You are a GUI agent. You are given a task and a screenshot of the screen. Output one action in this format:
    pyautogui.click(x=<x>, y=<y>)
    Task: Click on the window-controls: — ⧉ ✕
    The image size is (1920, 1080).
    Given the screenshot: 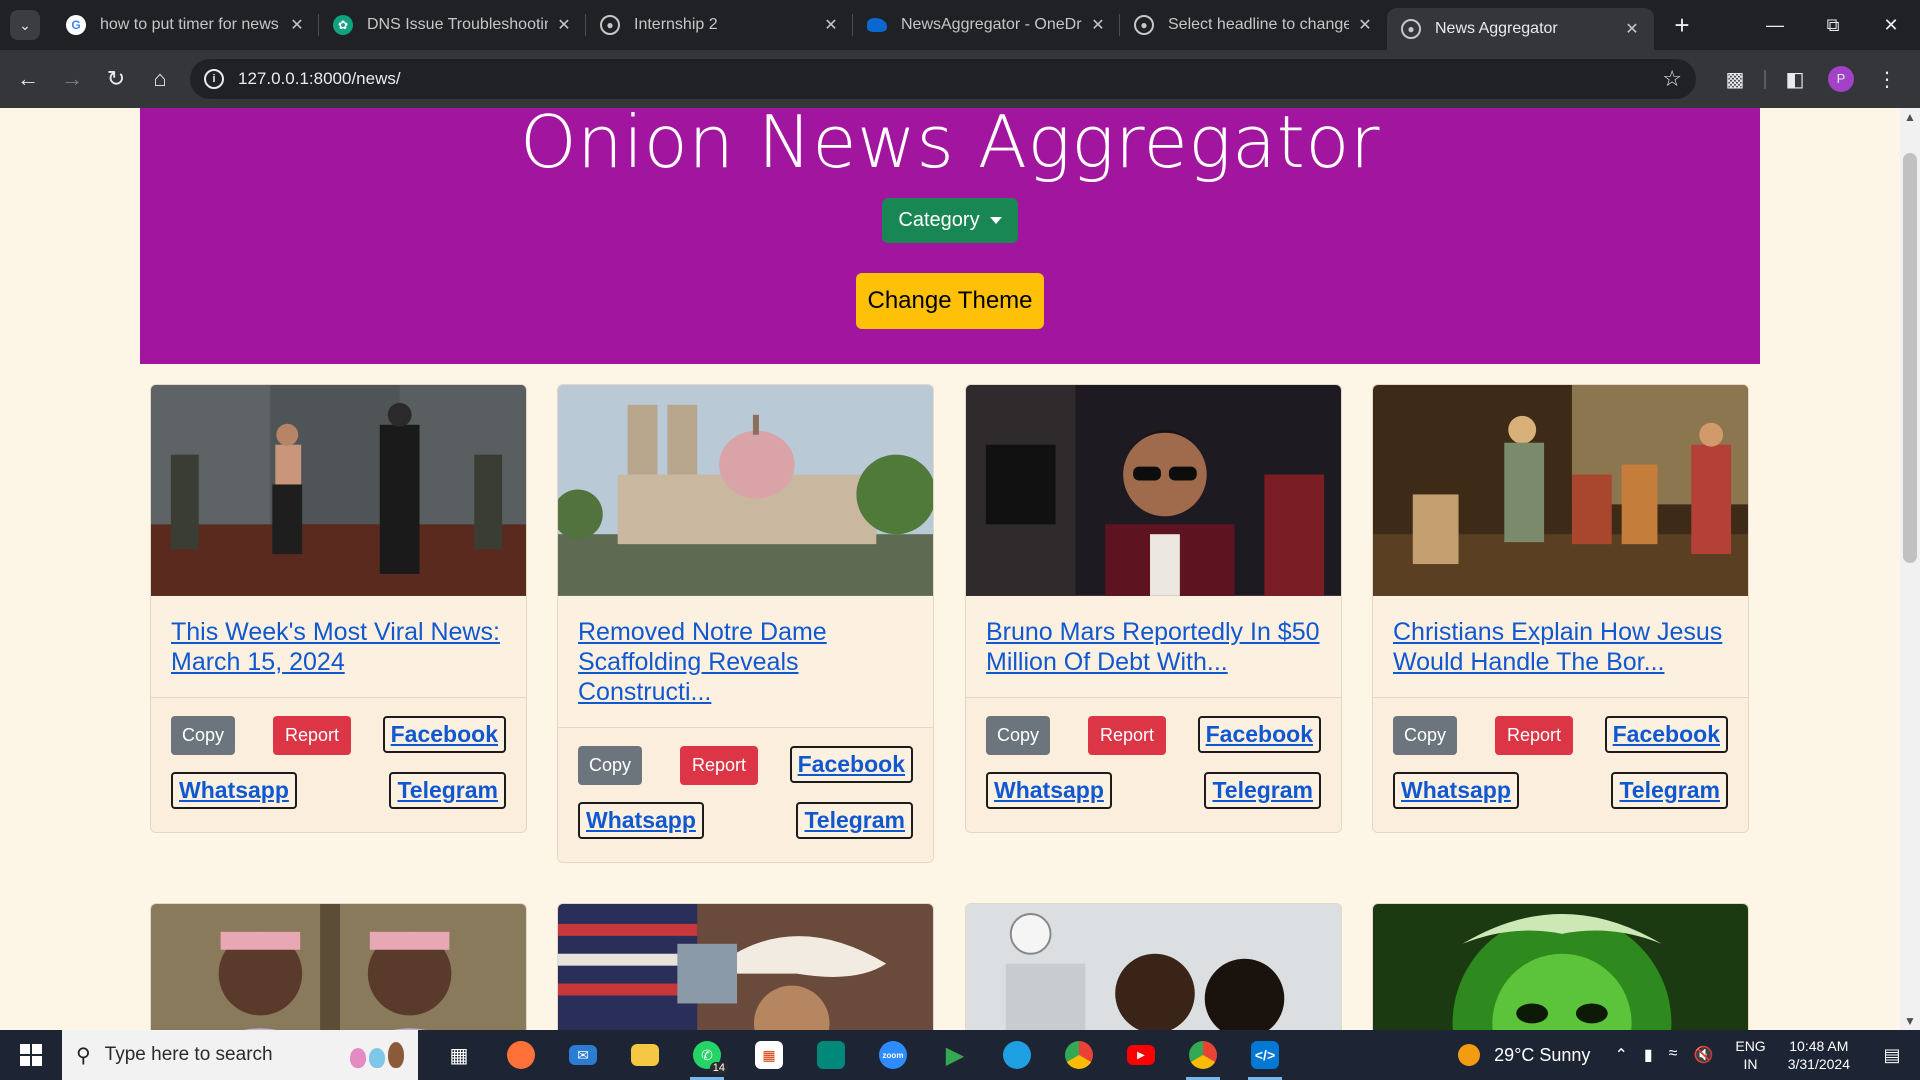 What is the action you would take?
    pyautogui.click(x=1833, y=25)
    